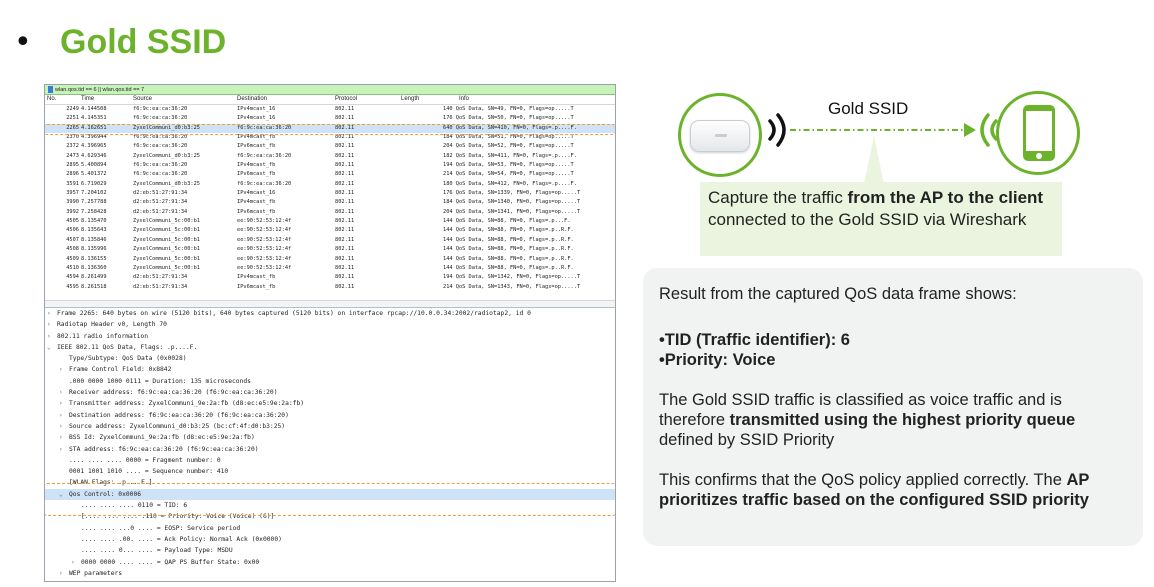  Describe the element at coordinates (330, 304) in the screenshot. I see `horizontal-scrollbar` at that location.